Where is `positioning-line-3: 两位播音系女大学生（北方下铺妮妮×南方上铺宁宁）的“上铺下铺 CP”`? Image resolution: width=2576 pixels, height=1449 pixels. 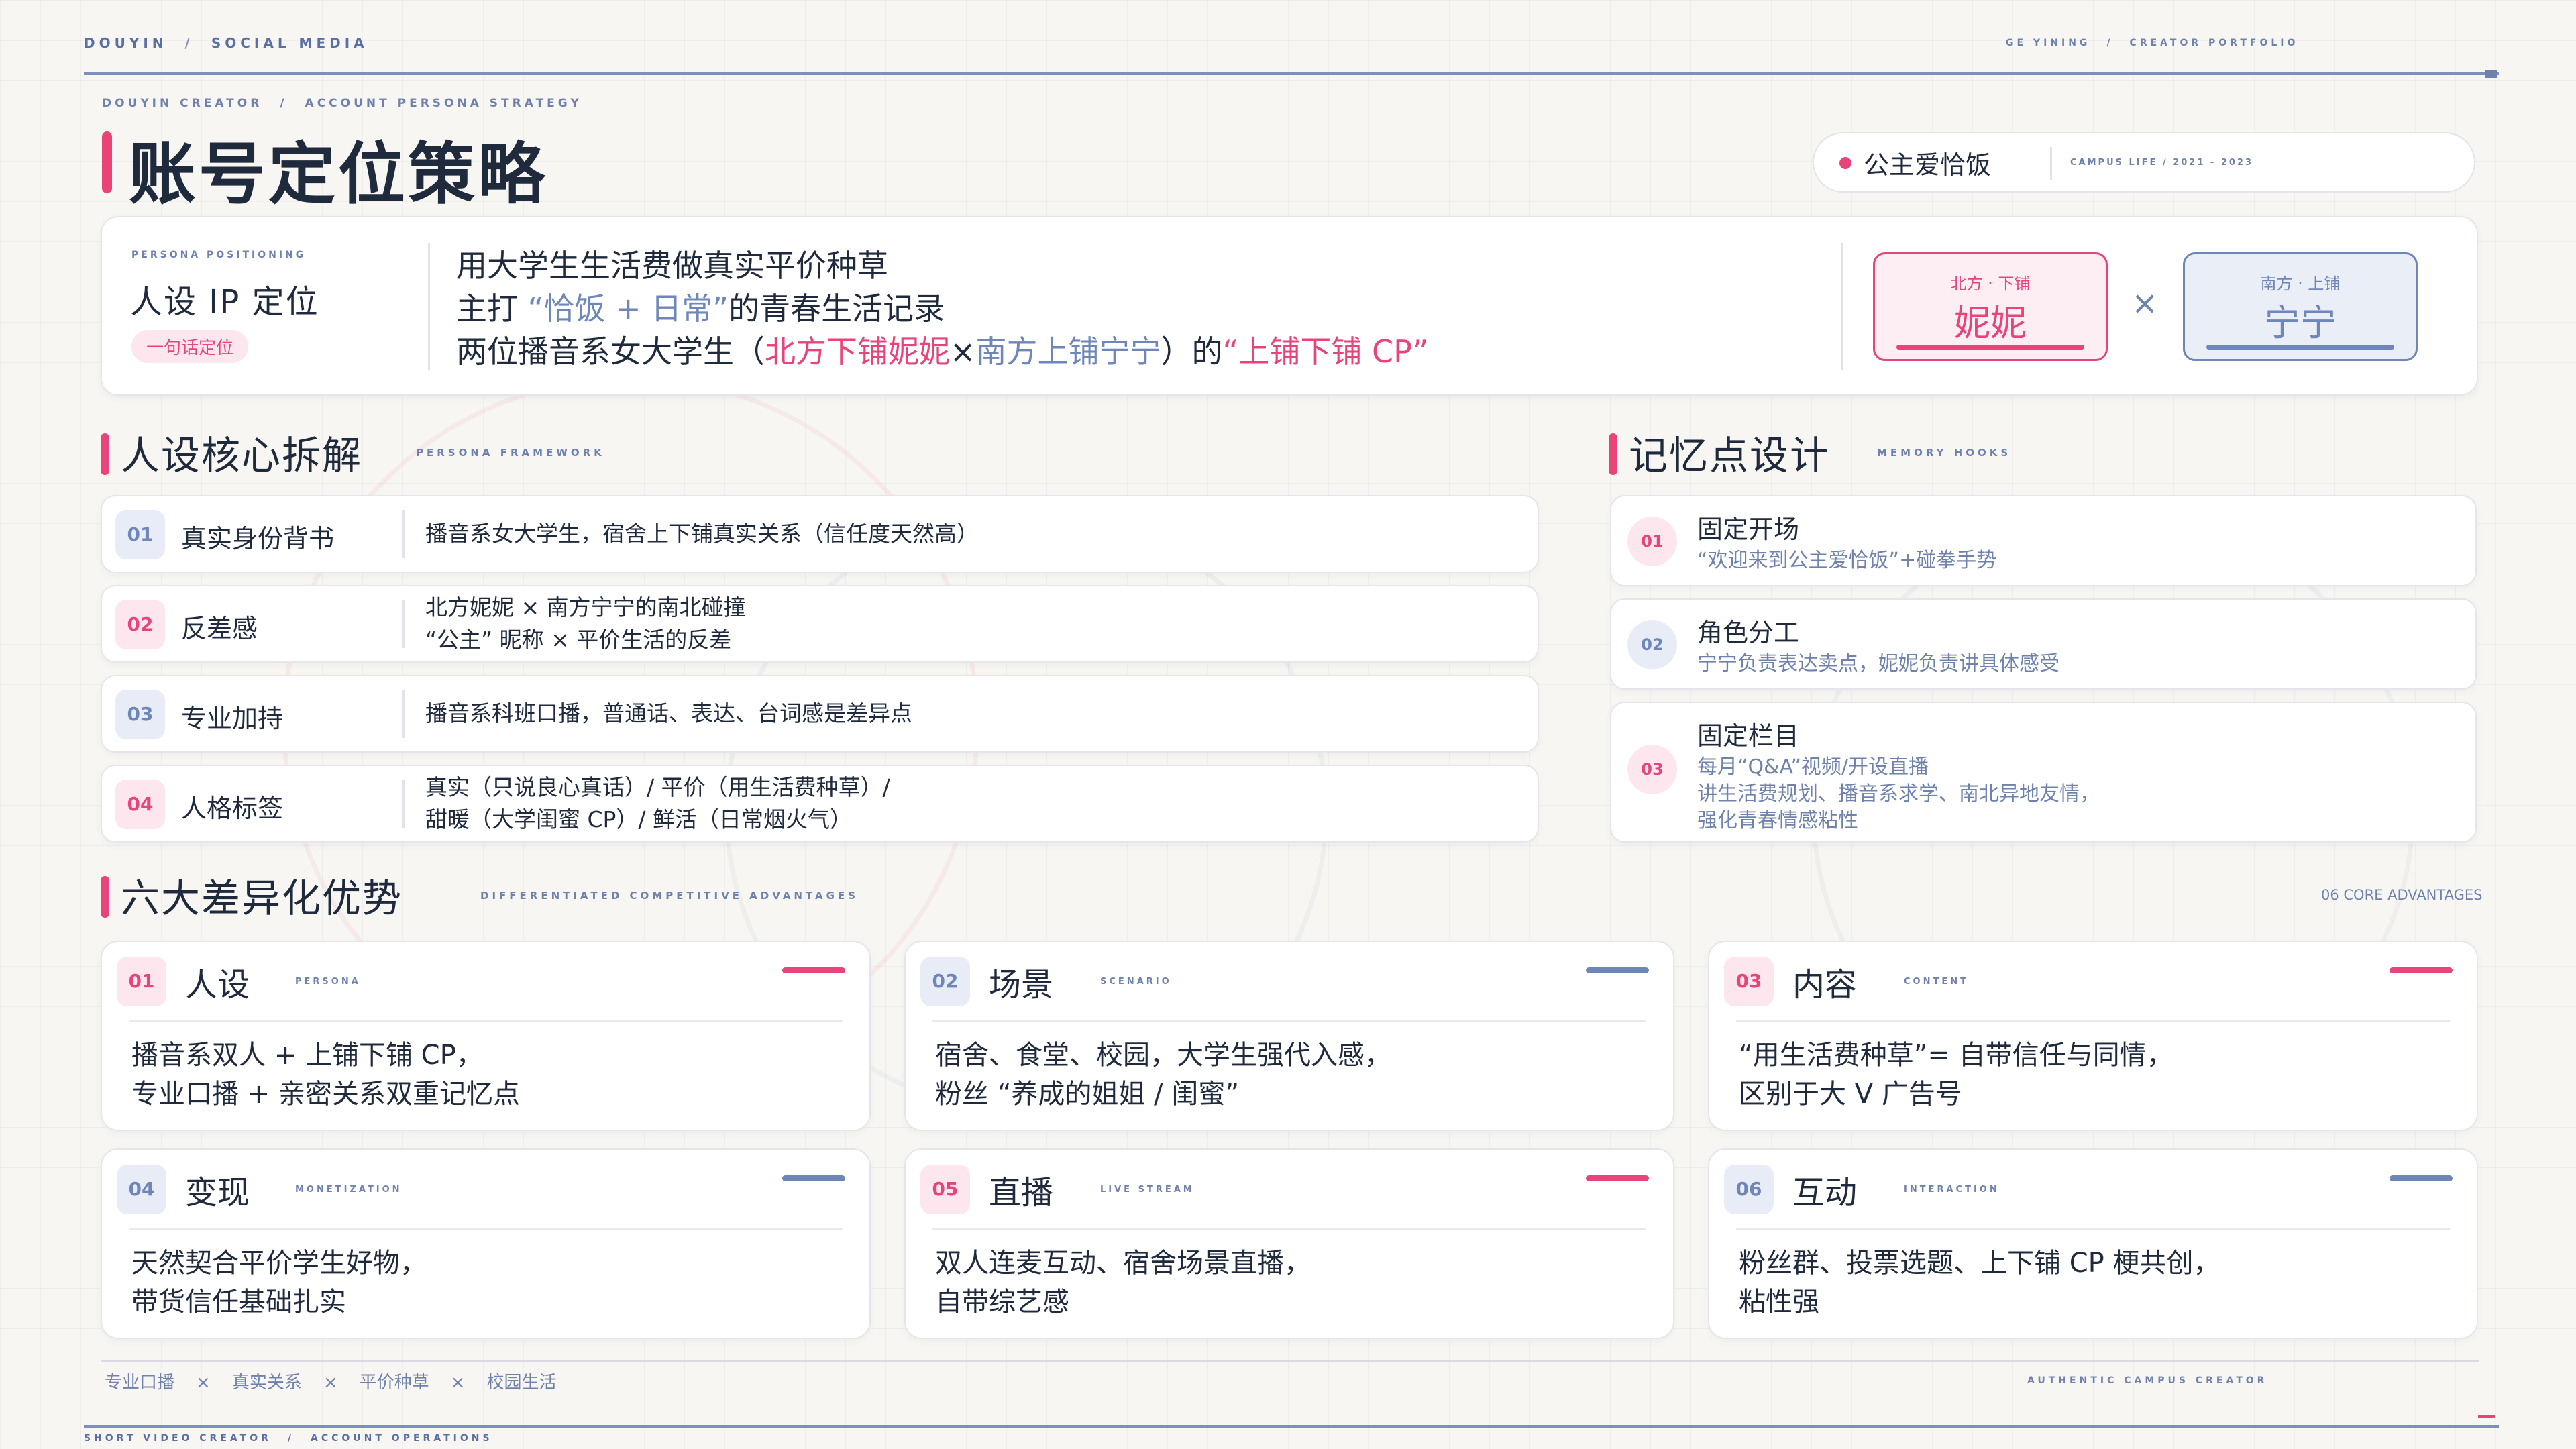 positioning-line-3: 两位播音系女大学生（北方下铺妮妮×南方上铺宁宁）的“上铺下铺 CP” is located at coordinates (942, 349).